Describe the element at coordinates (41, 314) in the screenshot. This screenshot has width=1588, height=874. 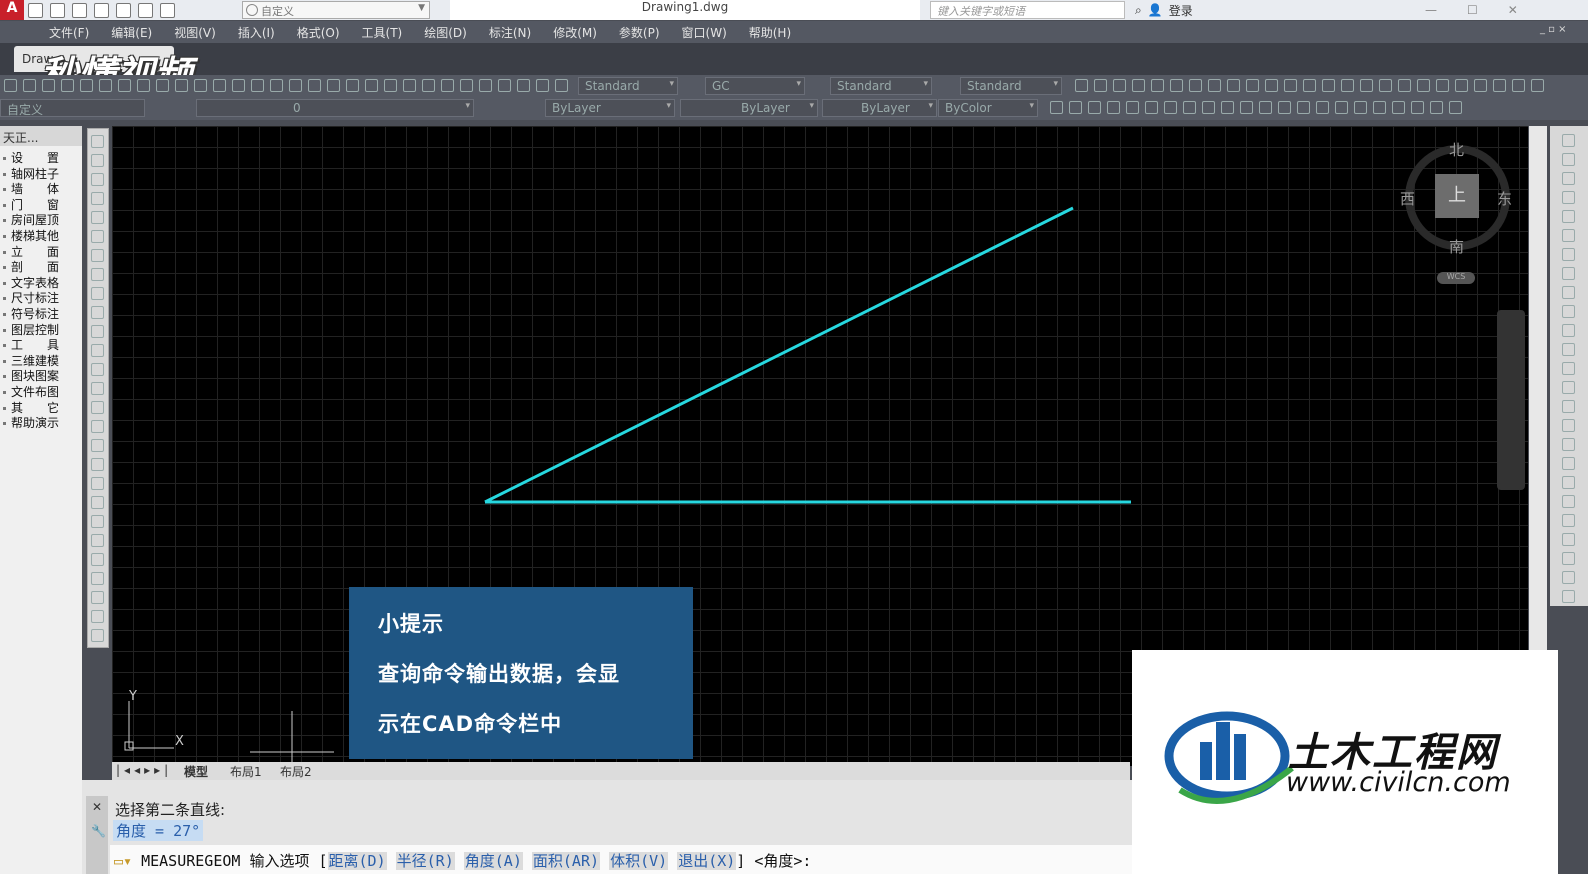
I see `palette-item: 符号标注` at that location.